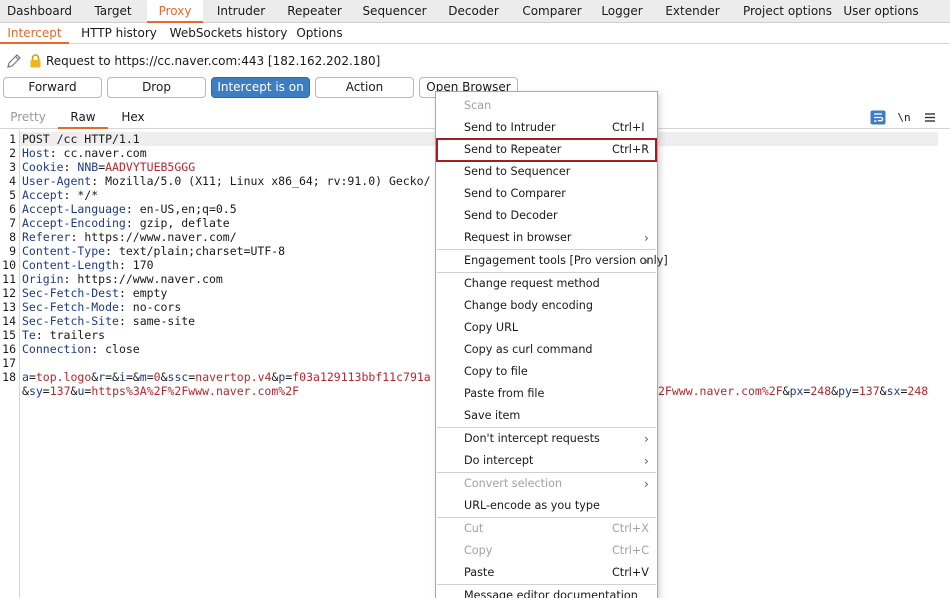  I want to click on line-number: 6, so click(12, 209).